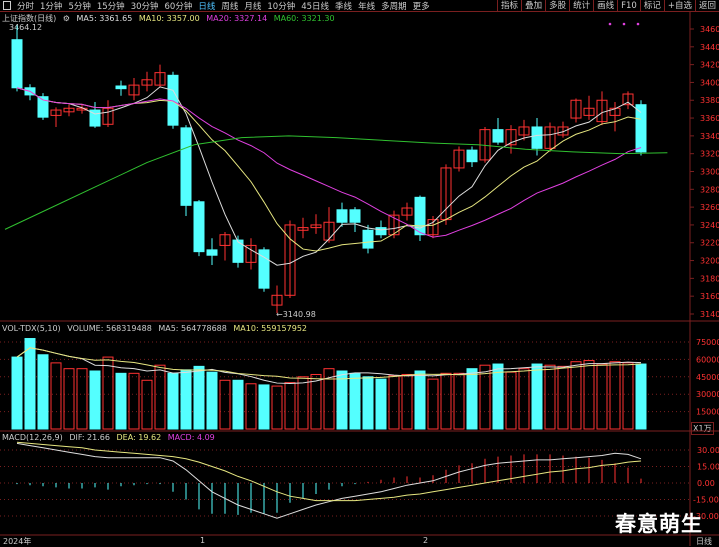  I want to click on macd-tick-label: 30.00, so click(708, 450).